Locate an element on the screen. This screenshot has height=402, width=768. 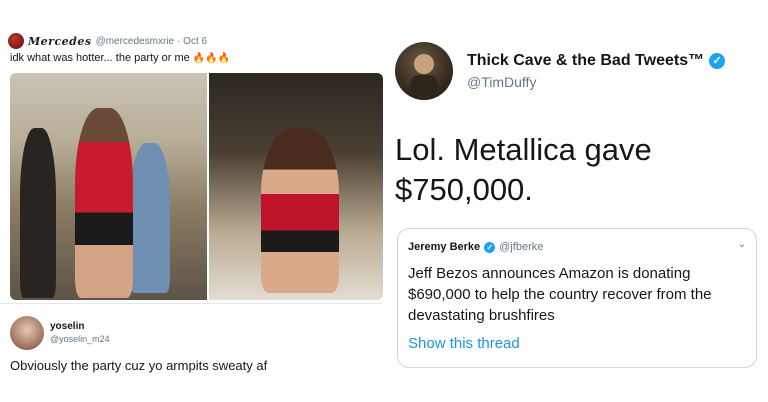
fire-emoji-icon: 🔥🔥🔥 is located at coordinates (211, 58).